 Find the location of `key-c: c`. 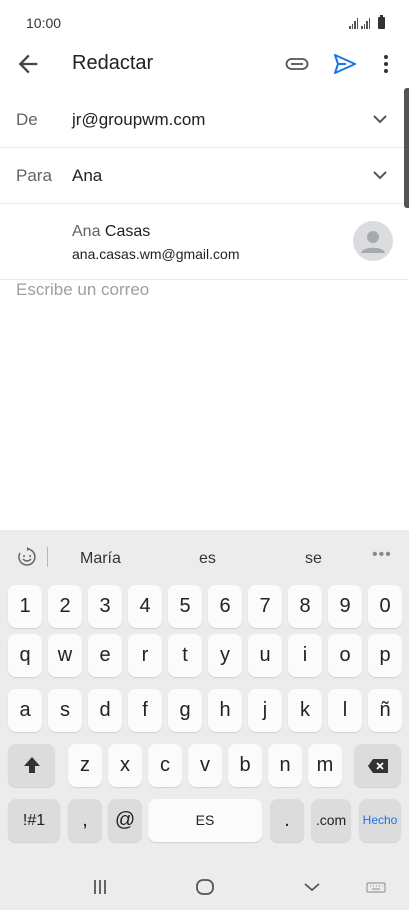

key-c: c is located at coordinates (165, 765).